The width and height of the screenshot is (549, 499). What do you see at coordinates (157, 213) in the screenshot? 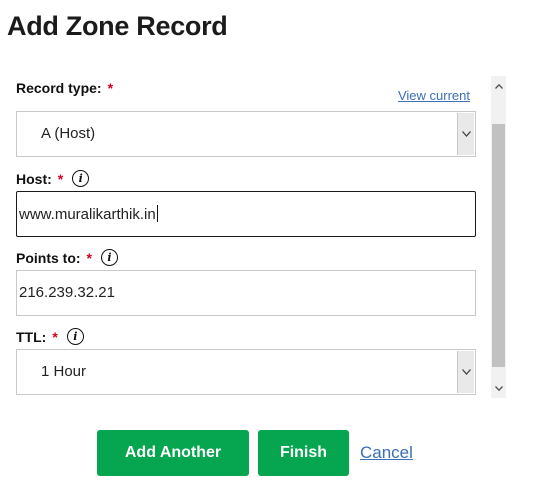
I see `text-caret` at bounding box center [157, 213].